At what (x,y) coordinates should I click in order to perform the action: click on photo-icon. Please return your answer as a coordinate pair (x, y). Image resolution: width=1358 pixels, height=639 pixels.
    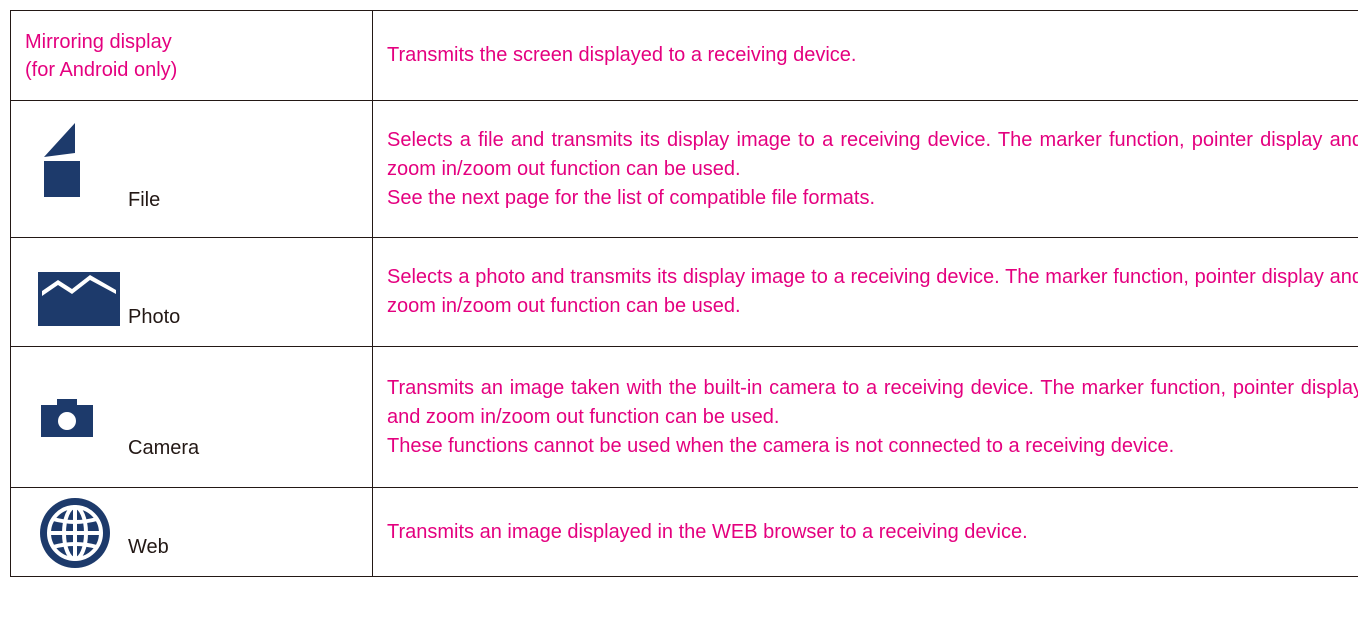
    Looking at the image, I should click on (79, 301).